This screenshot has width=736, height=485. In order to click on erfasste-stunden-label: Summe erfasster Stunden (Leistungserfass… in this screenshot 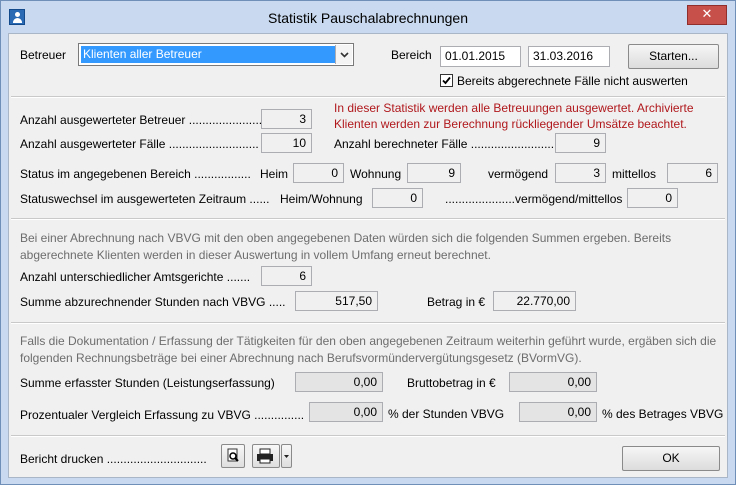, I will do `click(147, 383)`.